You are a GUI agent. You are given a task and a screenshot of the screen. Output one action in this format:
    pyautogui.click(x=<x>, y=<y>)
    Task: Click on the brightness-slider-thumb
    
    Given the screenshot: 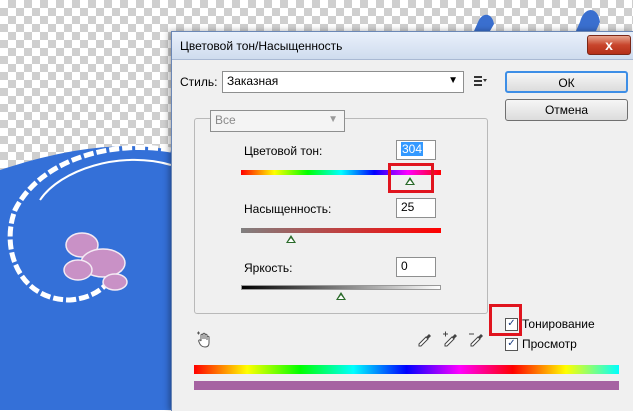 What is the action you would take?
    pyautogui.click(x=341, y=296)
    